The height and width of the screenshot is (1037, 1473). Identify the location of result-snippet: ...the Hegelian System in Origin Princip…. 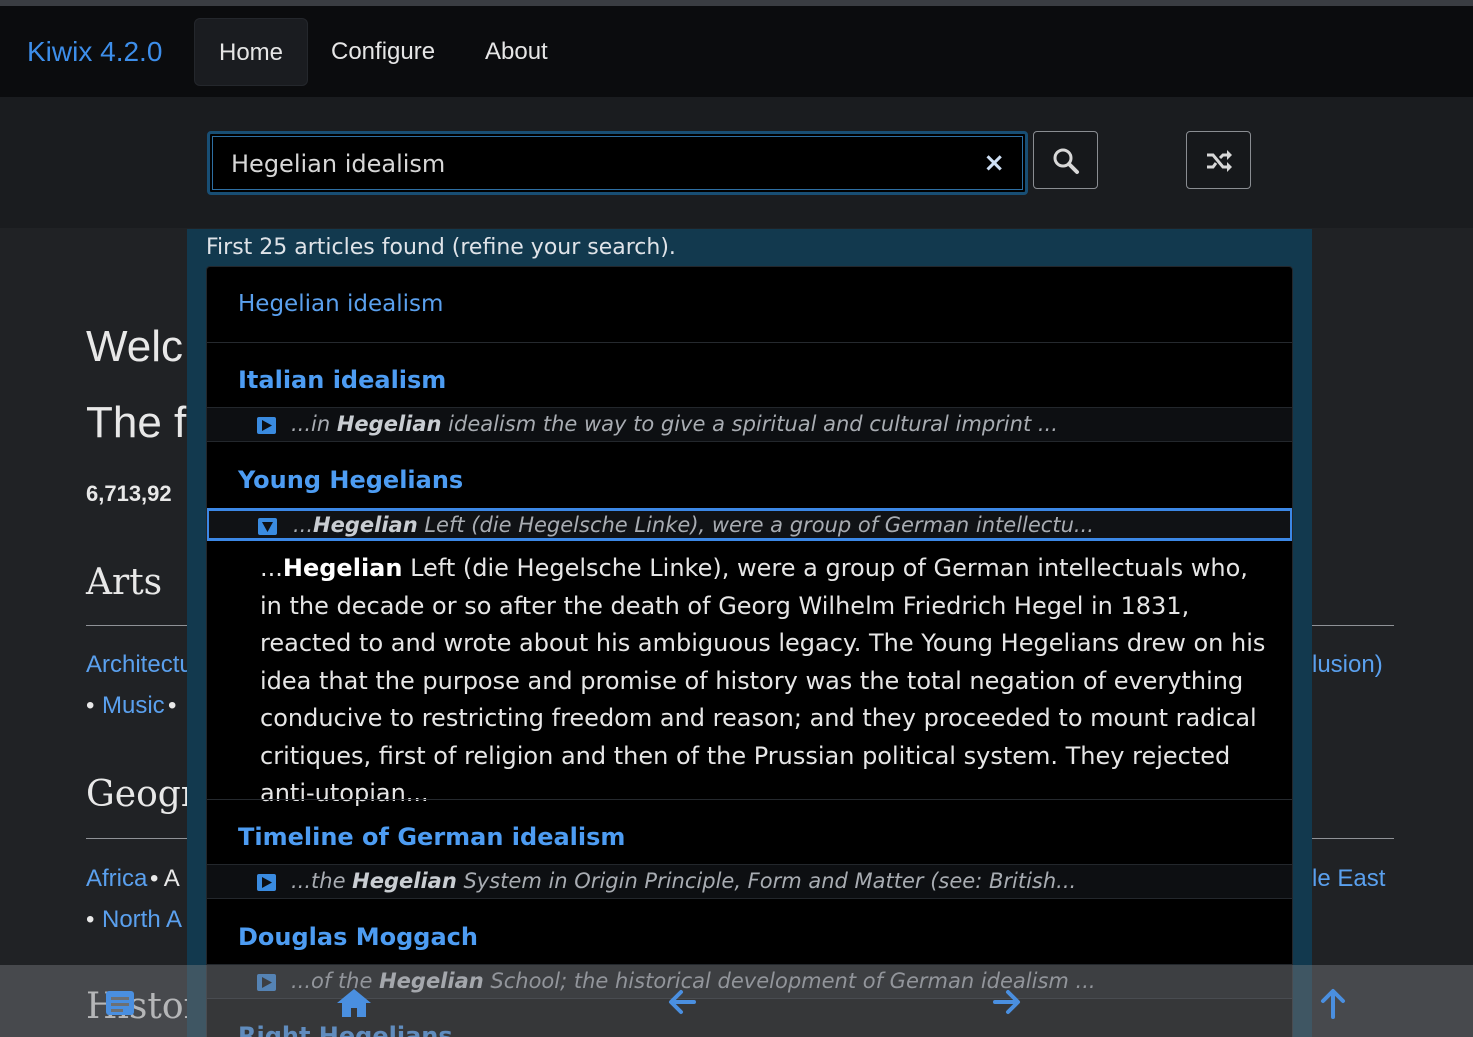
(749, 881).